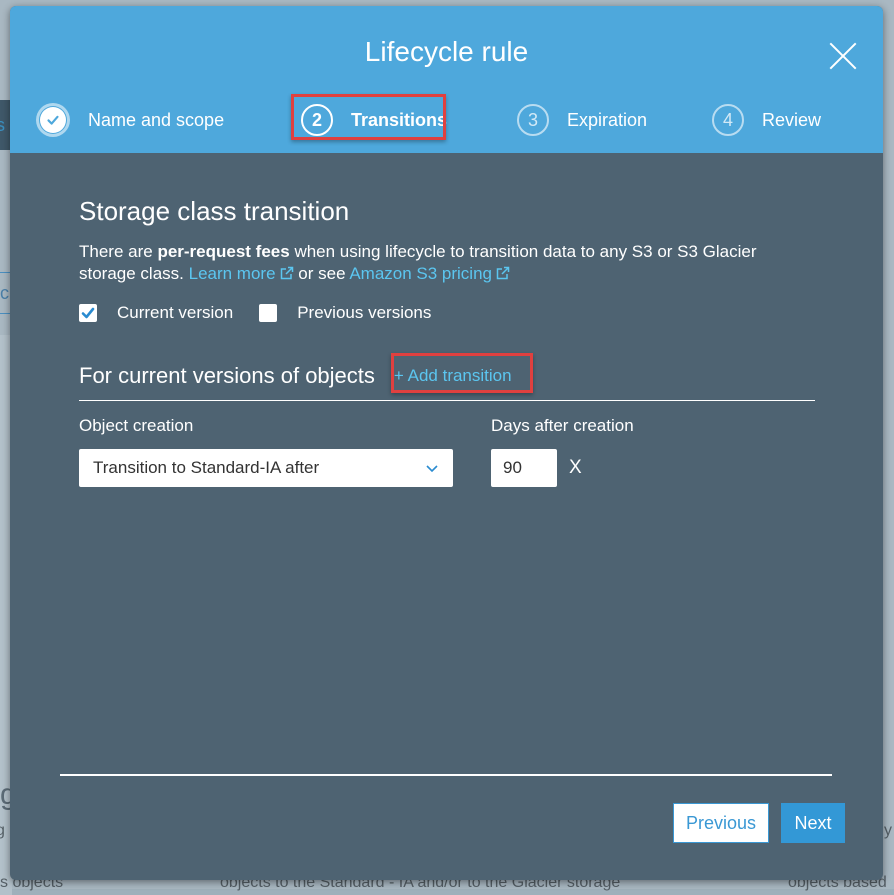 The image size is (894, 895). I want to click on modal-title: Lifecycle rule, so click(446, 51).